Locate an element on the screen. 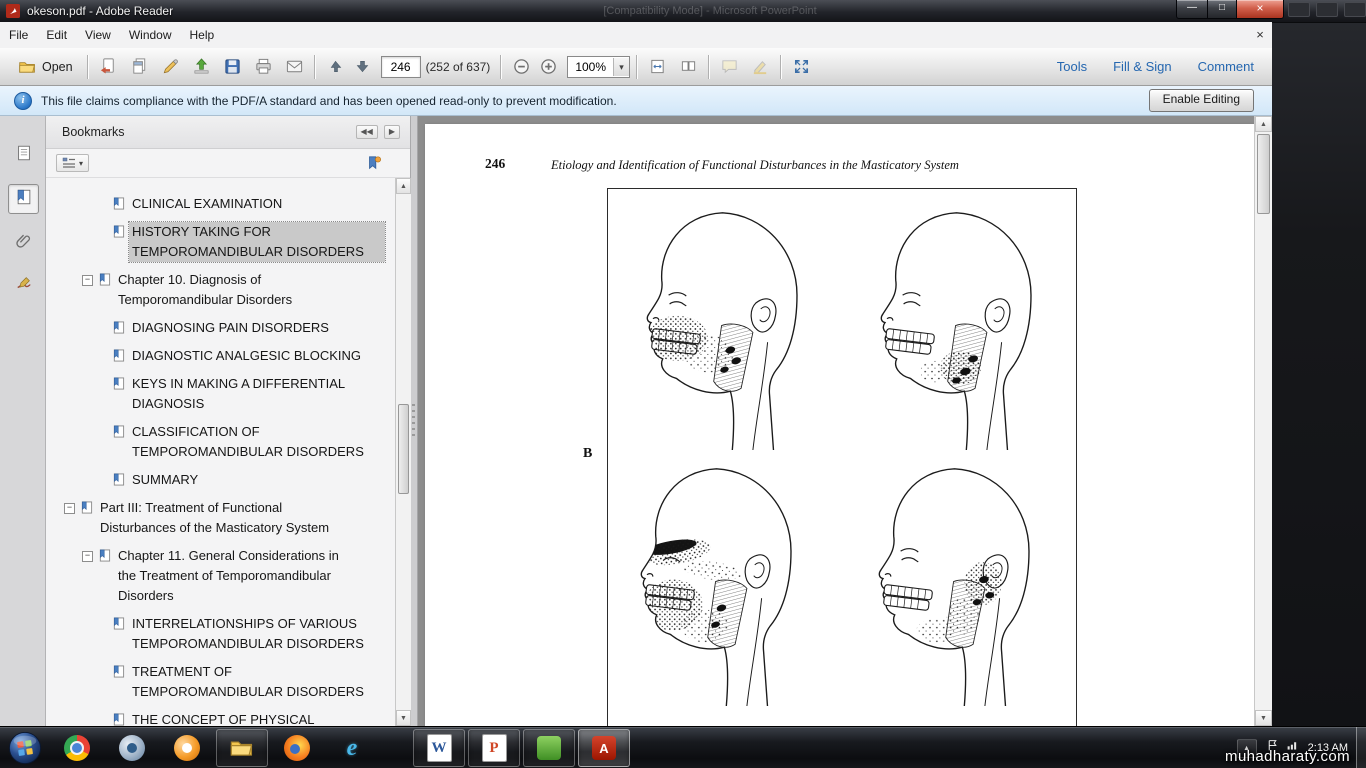 Image resolution: width=1366 pixels, height=768 pixels. send-page-icon is located at coordinates (108, 67).